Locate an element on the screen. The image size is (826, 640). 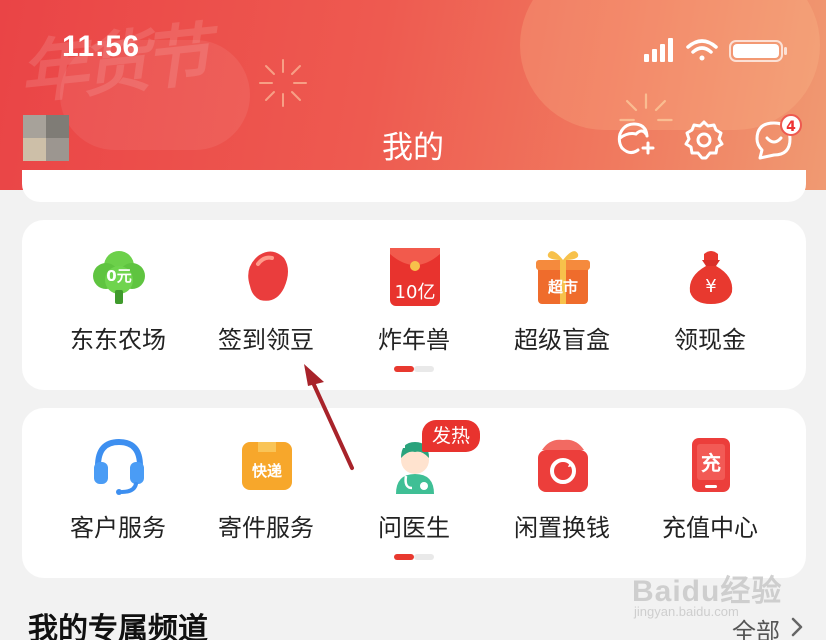
service-item-mystery-box: 超市 超级盲盒 is located at coordinates (562, 301).